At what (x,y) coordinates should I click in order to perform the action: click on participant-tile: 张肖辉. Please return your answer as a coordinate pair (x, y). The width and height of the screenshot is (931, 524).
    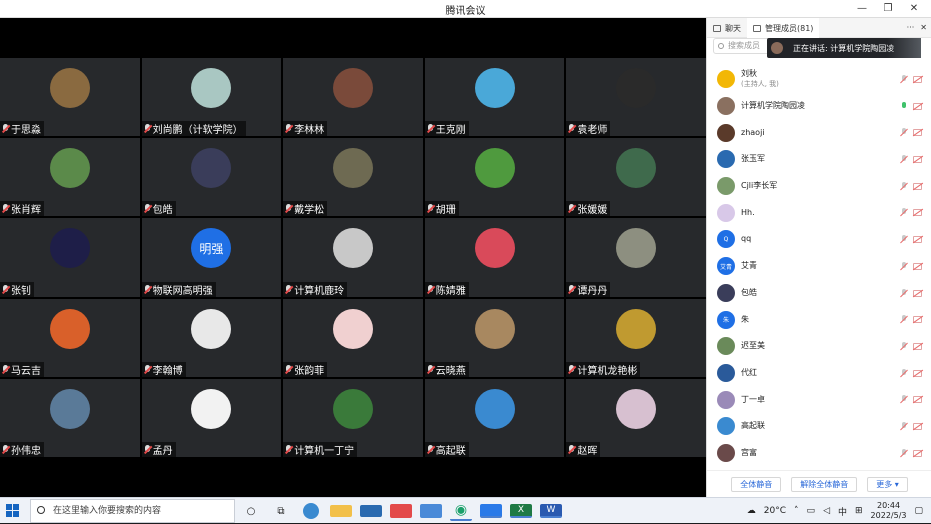
    Looking at the image, I should click on (70, 177).